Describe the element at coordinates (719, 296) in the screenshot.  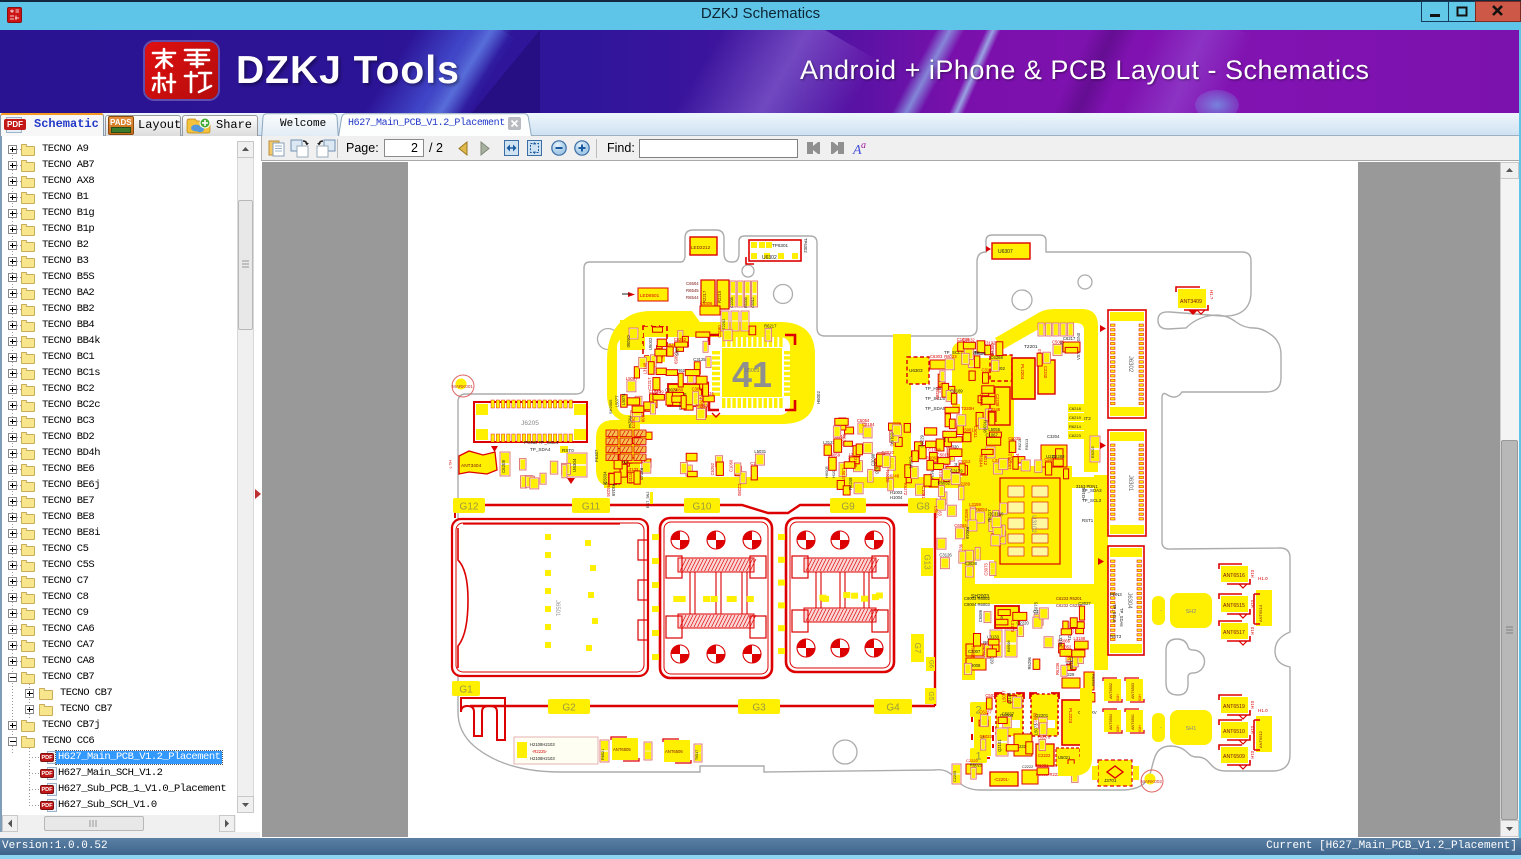
I see `svg-text: R2215` at that location.